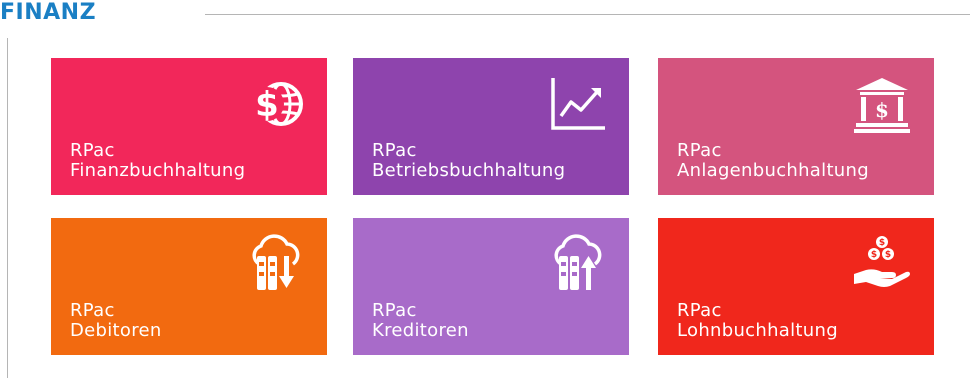 The image size is (970, 385). I want to click on bank-icon: $, so click(882, 104).